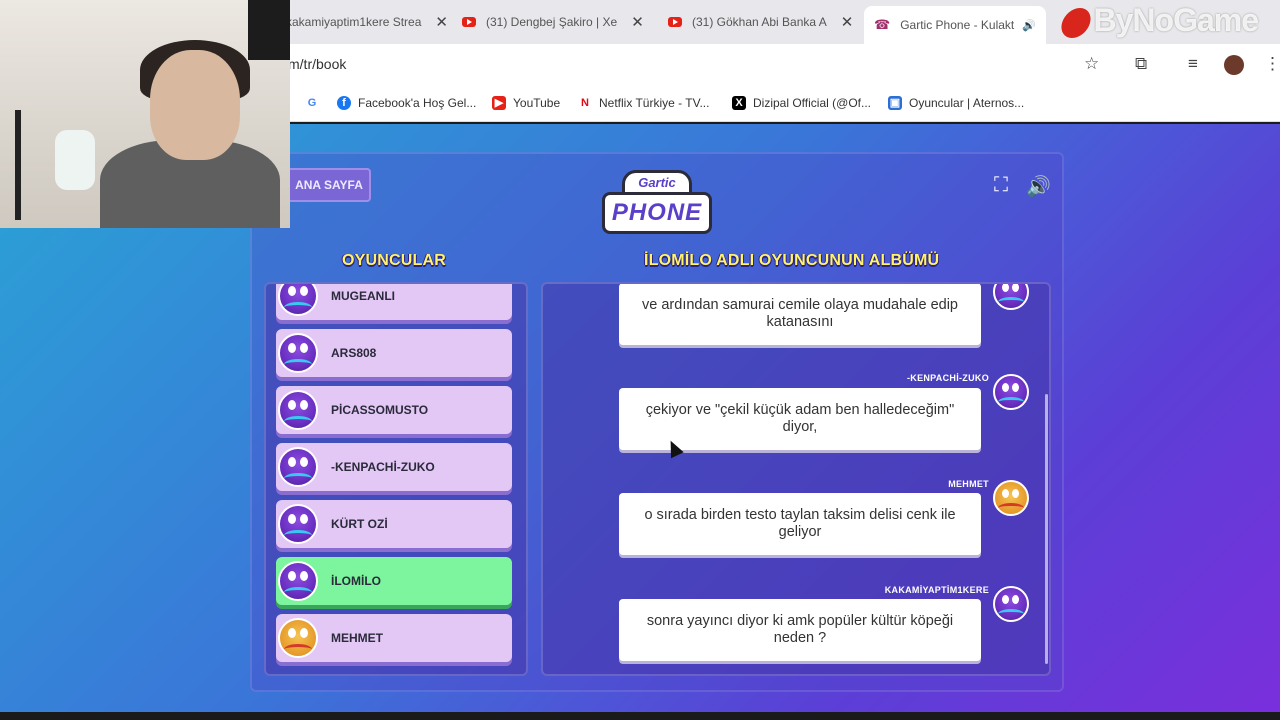 The width and height of the screenshot is (1280, 720). I want to click on player-item: PİCASSOMUSTO, so click(394, 410).